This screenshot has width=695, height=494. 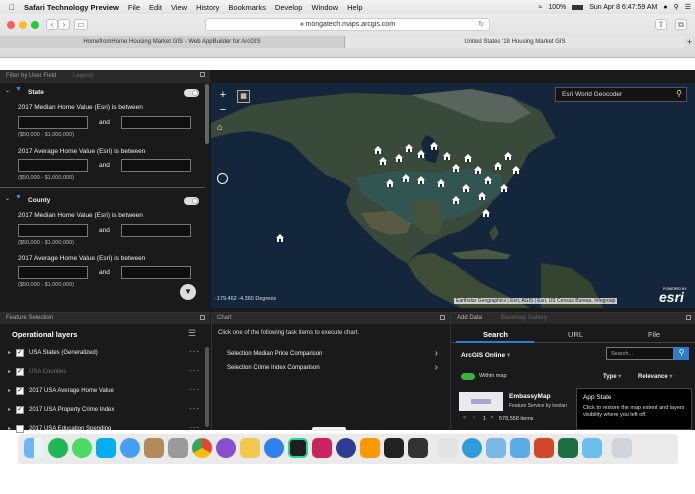 I want to click on state-filter-toggle, so click(x=191, y=93).